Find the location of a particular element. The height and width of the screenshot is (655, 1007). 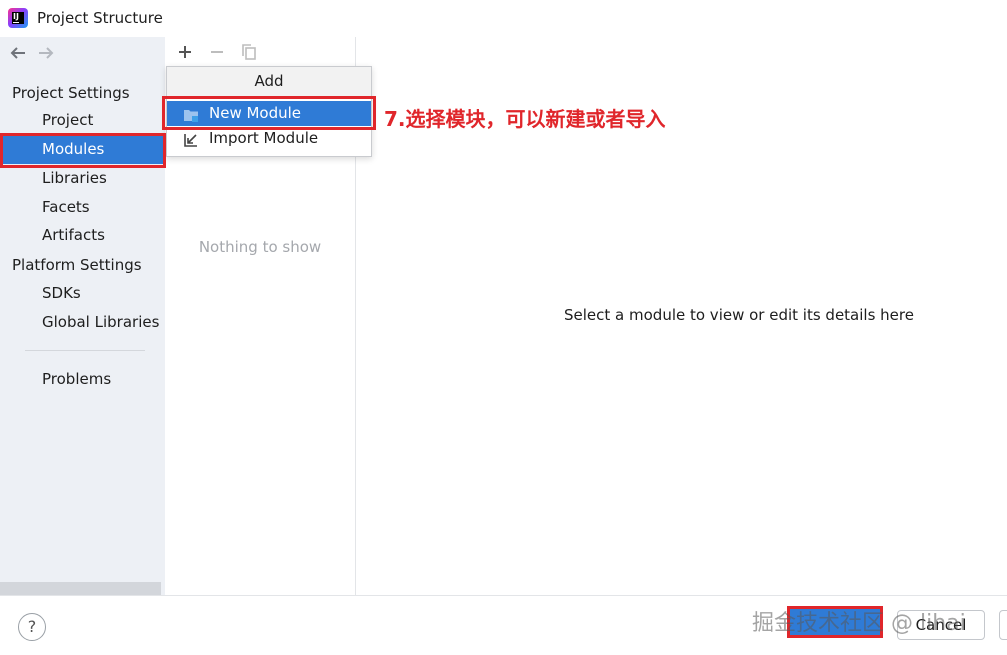

window-title: Project Structure is located at coordinates (100, 18).